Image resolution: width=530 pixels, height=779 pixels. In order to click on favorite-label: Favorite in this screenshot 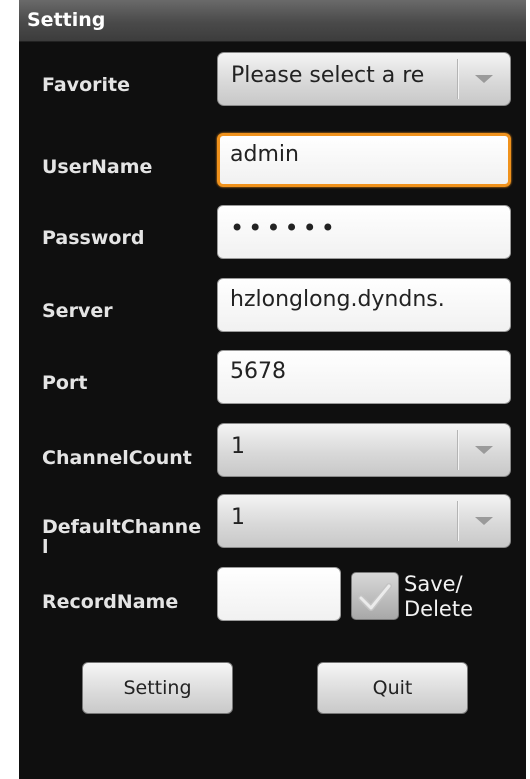, I will do `click(86, 85)`.